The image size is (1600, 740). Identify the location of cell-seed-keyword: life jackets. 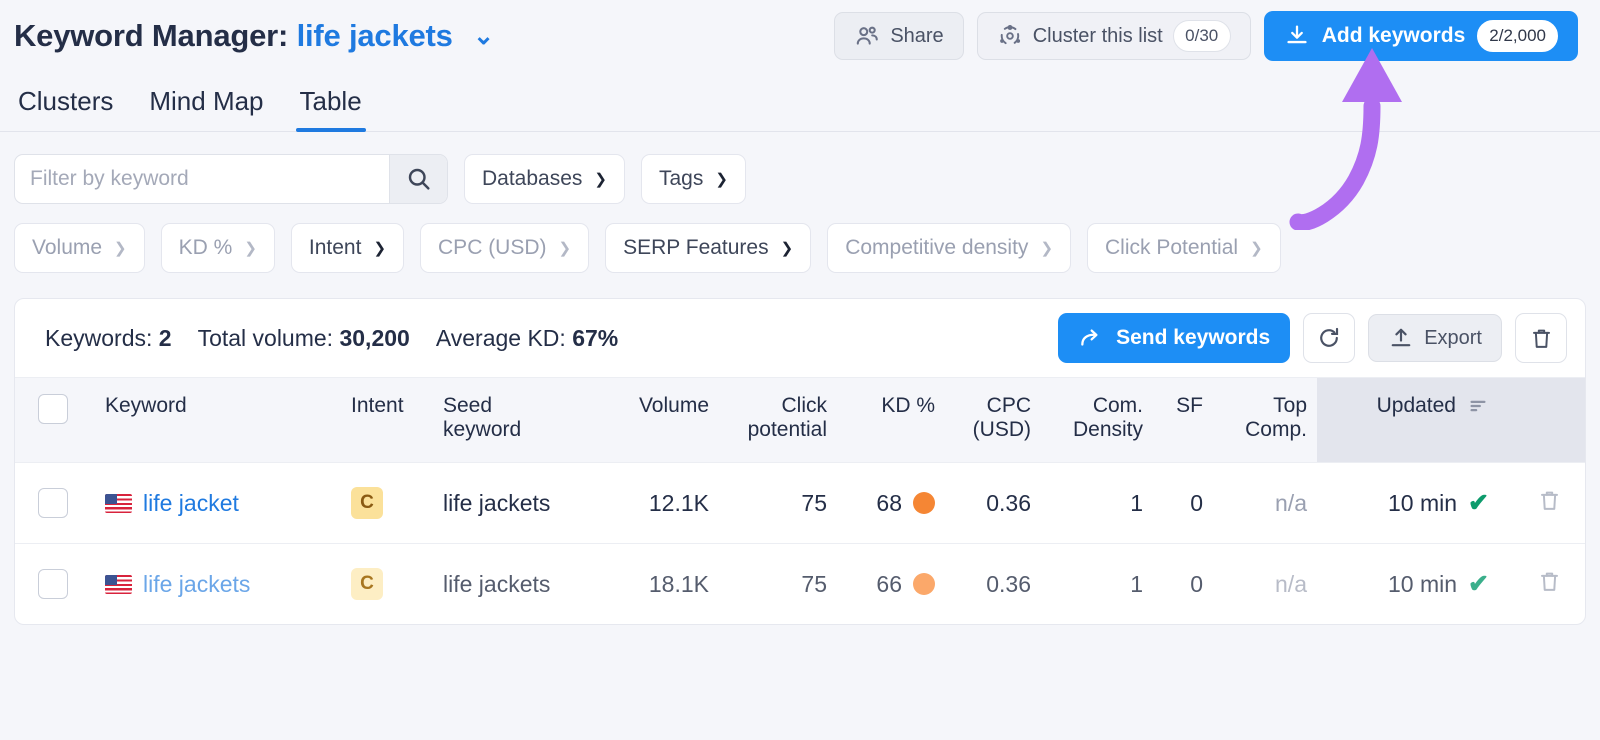
(521, 583).